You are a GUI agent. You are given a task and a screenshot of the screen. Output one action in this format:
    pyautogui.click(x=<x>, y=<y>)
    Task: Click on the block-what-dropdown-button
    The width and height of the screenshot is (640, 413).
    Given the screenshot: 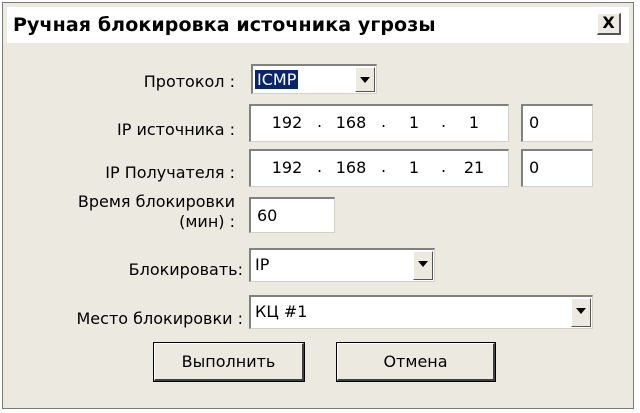 What is the action you would take?
    pyautogui.click(x=423, y=265)
    